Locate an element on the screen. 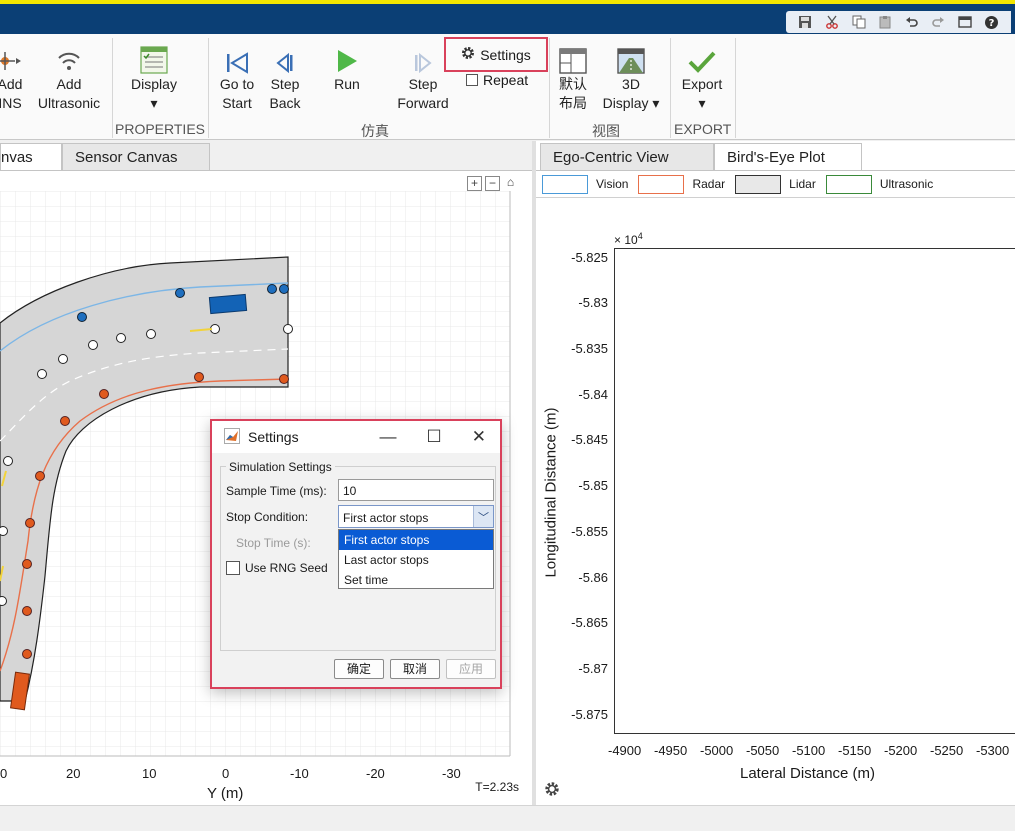 This screenshot has height=831, width=1015. x-tick-label: -5000 is located at coordinates (717, 750).